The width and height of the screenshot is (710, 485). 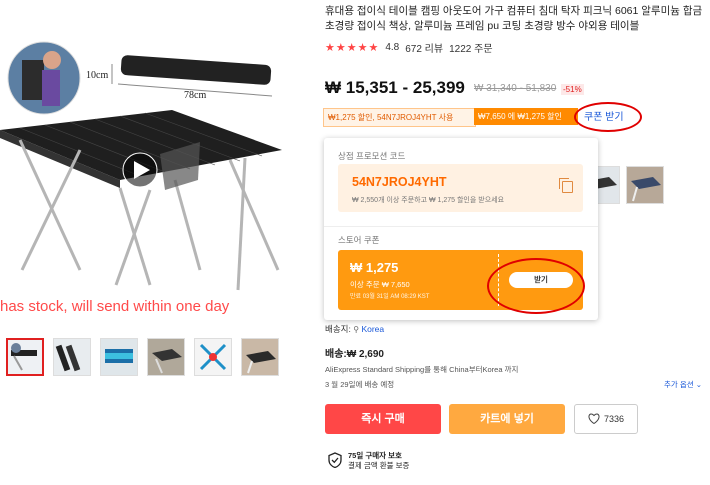 I want to click on order-count: 1222 주문, so click(x=471, y=49).